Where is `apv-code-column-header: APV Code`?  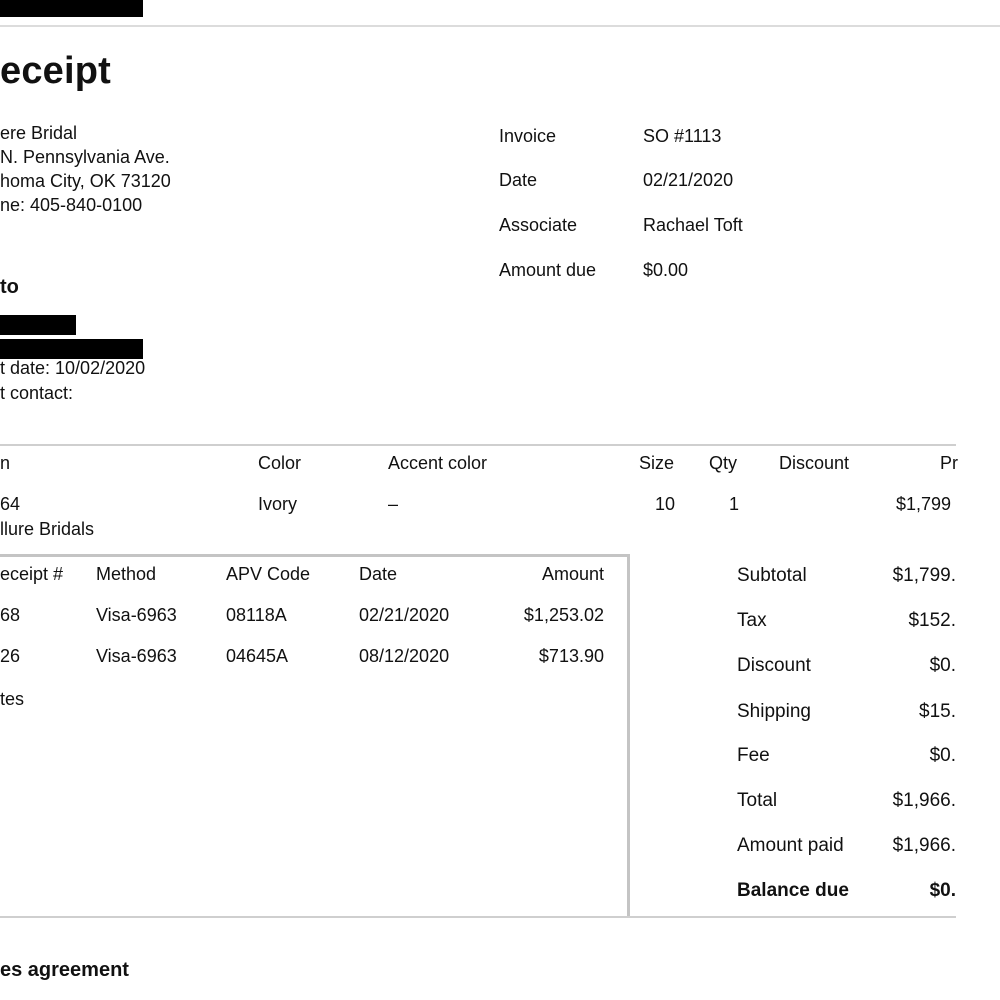 apv-code-column-header: APV Code is located at coordinates (268, 574).